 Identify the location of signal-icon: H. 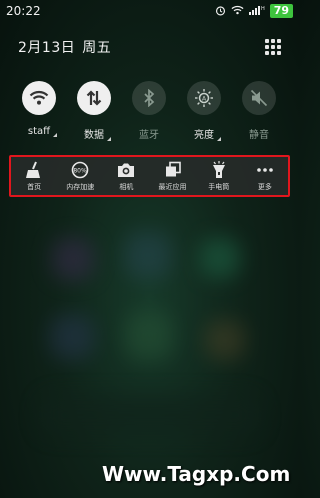
(256, 11).